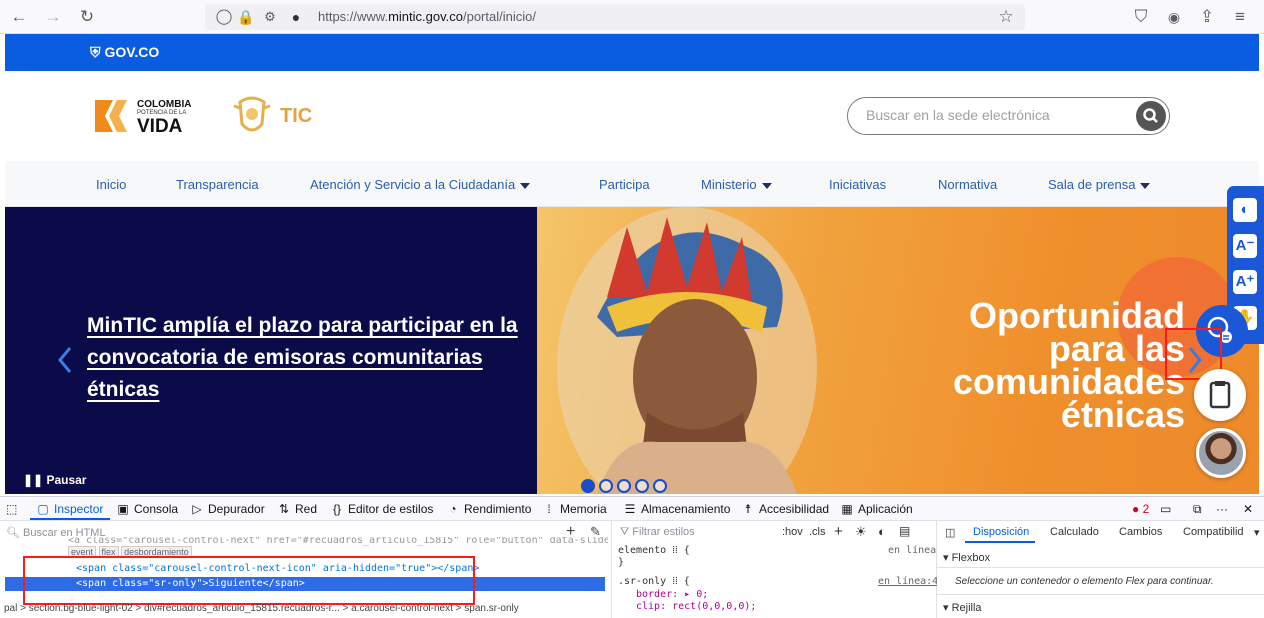 This screenshot has height=618, width=1264. What do you see at coordinates (792, 532) in the screenshot?
I see `hov-toggle: :hov` at bounding box center [792, 532].